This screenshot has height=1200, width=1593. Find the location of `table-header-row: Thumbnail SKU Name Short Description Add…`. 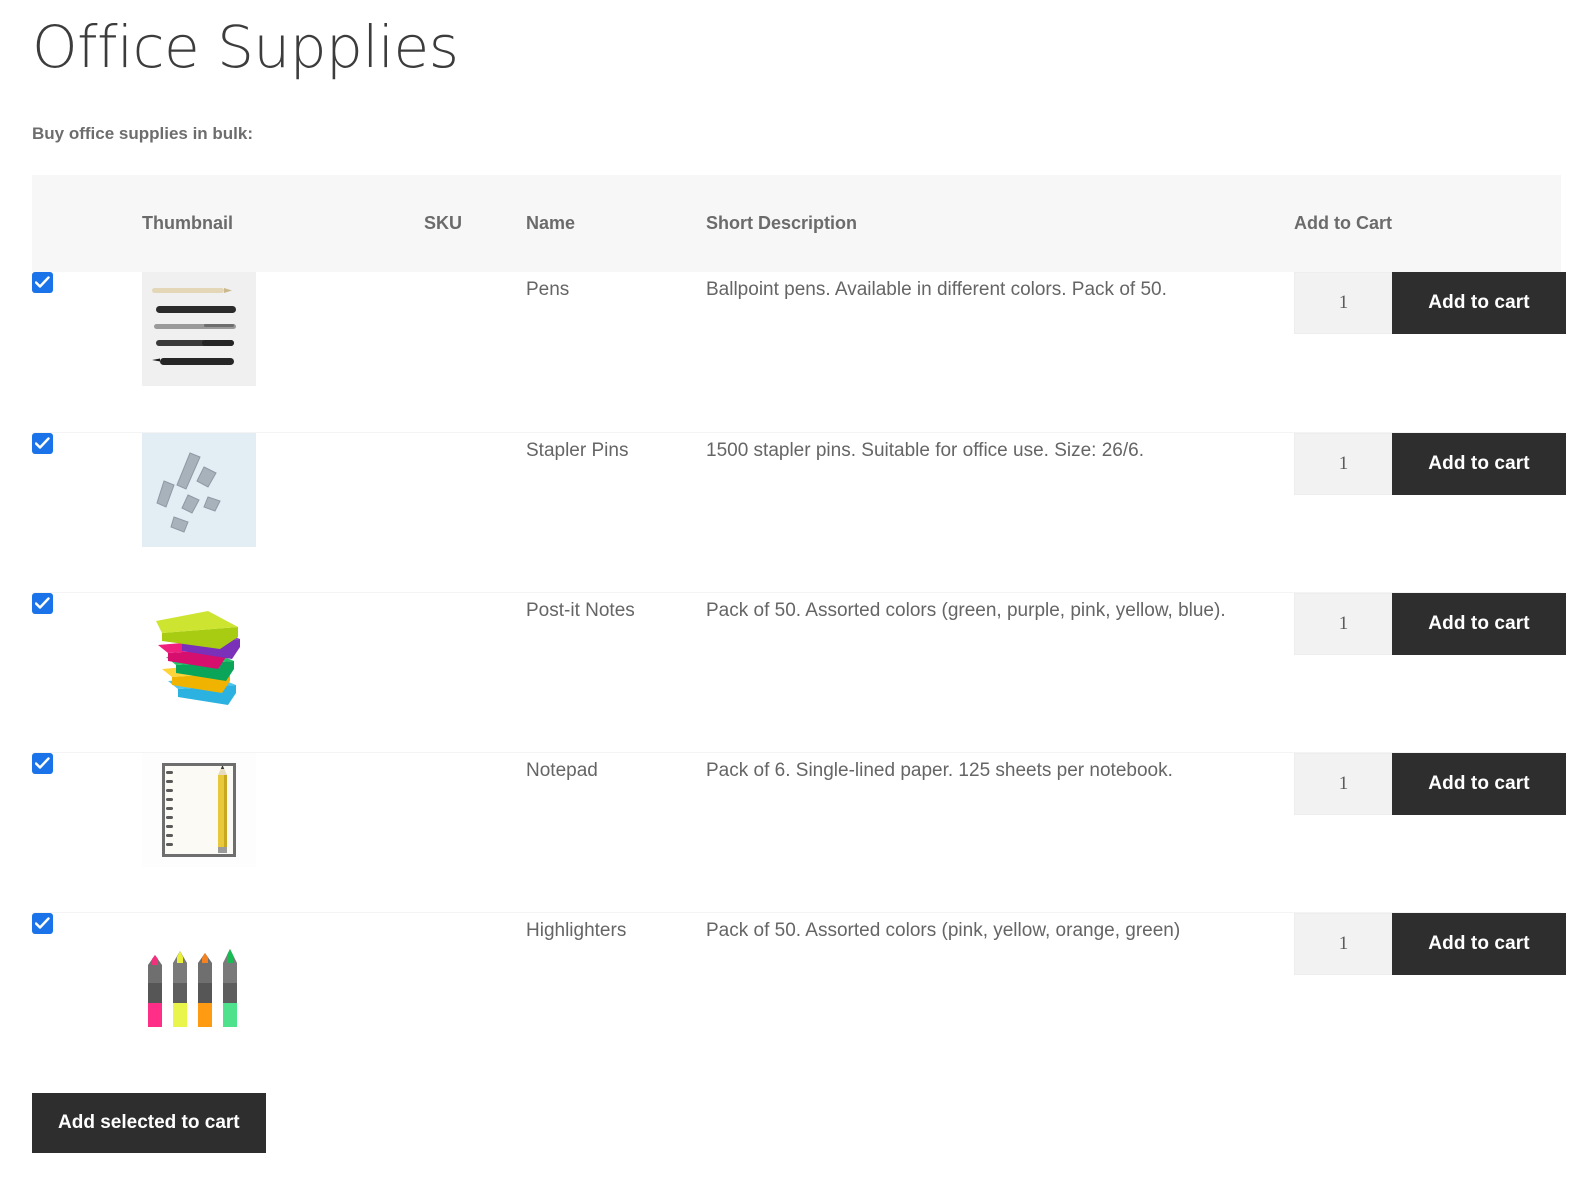

table-header-row: Thumbnail SKU Name Short Description Add… is located at coordinates (796, 223).